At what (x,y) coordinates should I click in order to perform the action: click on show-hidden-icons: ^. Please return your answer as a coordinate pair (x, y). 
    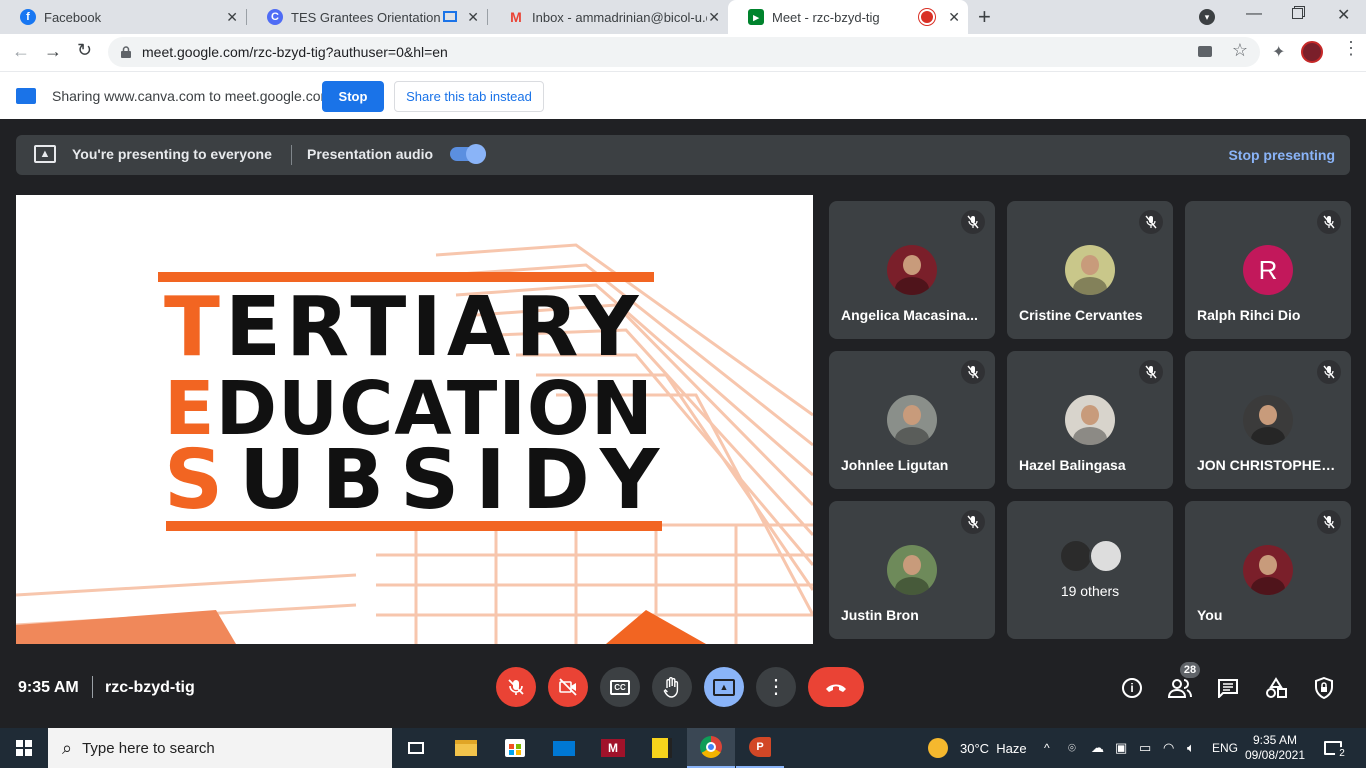
    Looking at the image, I should click on (1047, 748).